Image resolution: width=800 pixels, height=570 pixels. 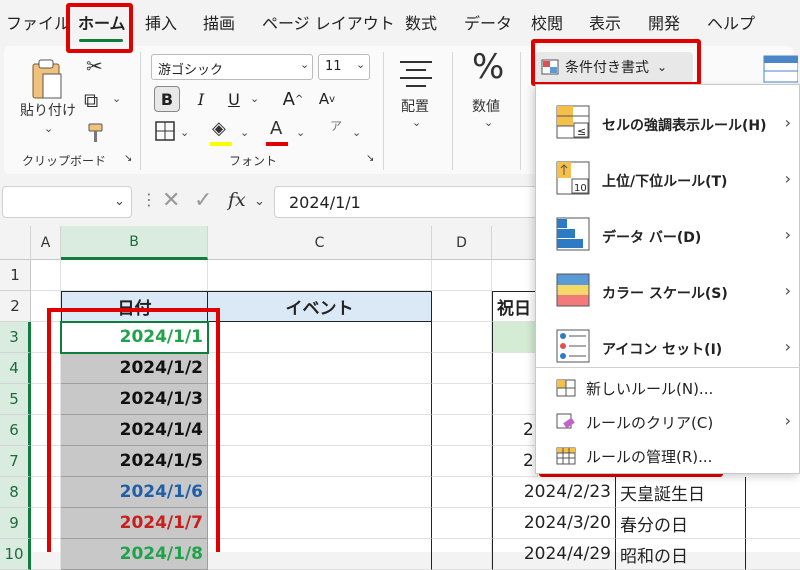 What do you see at coordinates (668, 234) in the screenshot?
I see `menu-item-data-bars: データ バー(D) ›` at bounding box center [668, 234].